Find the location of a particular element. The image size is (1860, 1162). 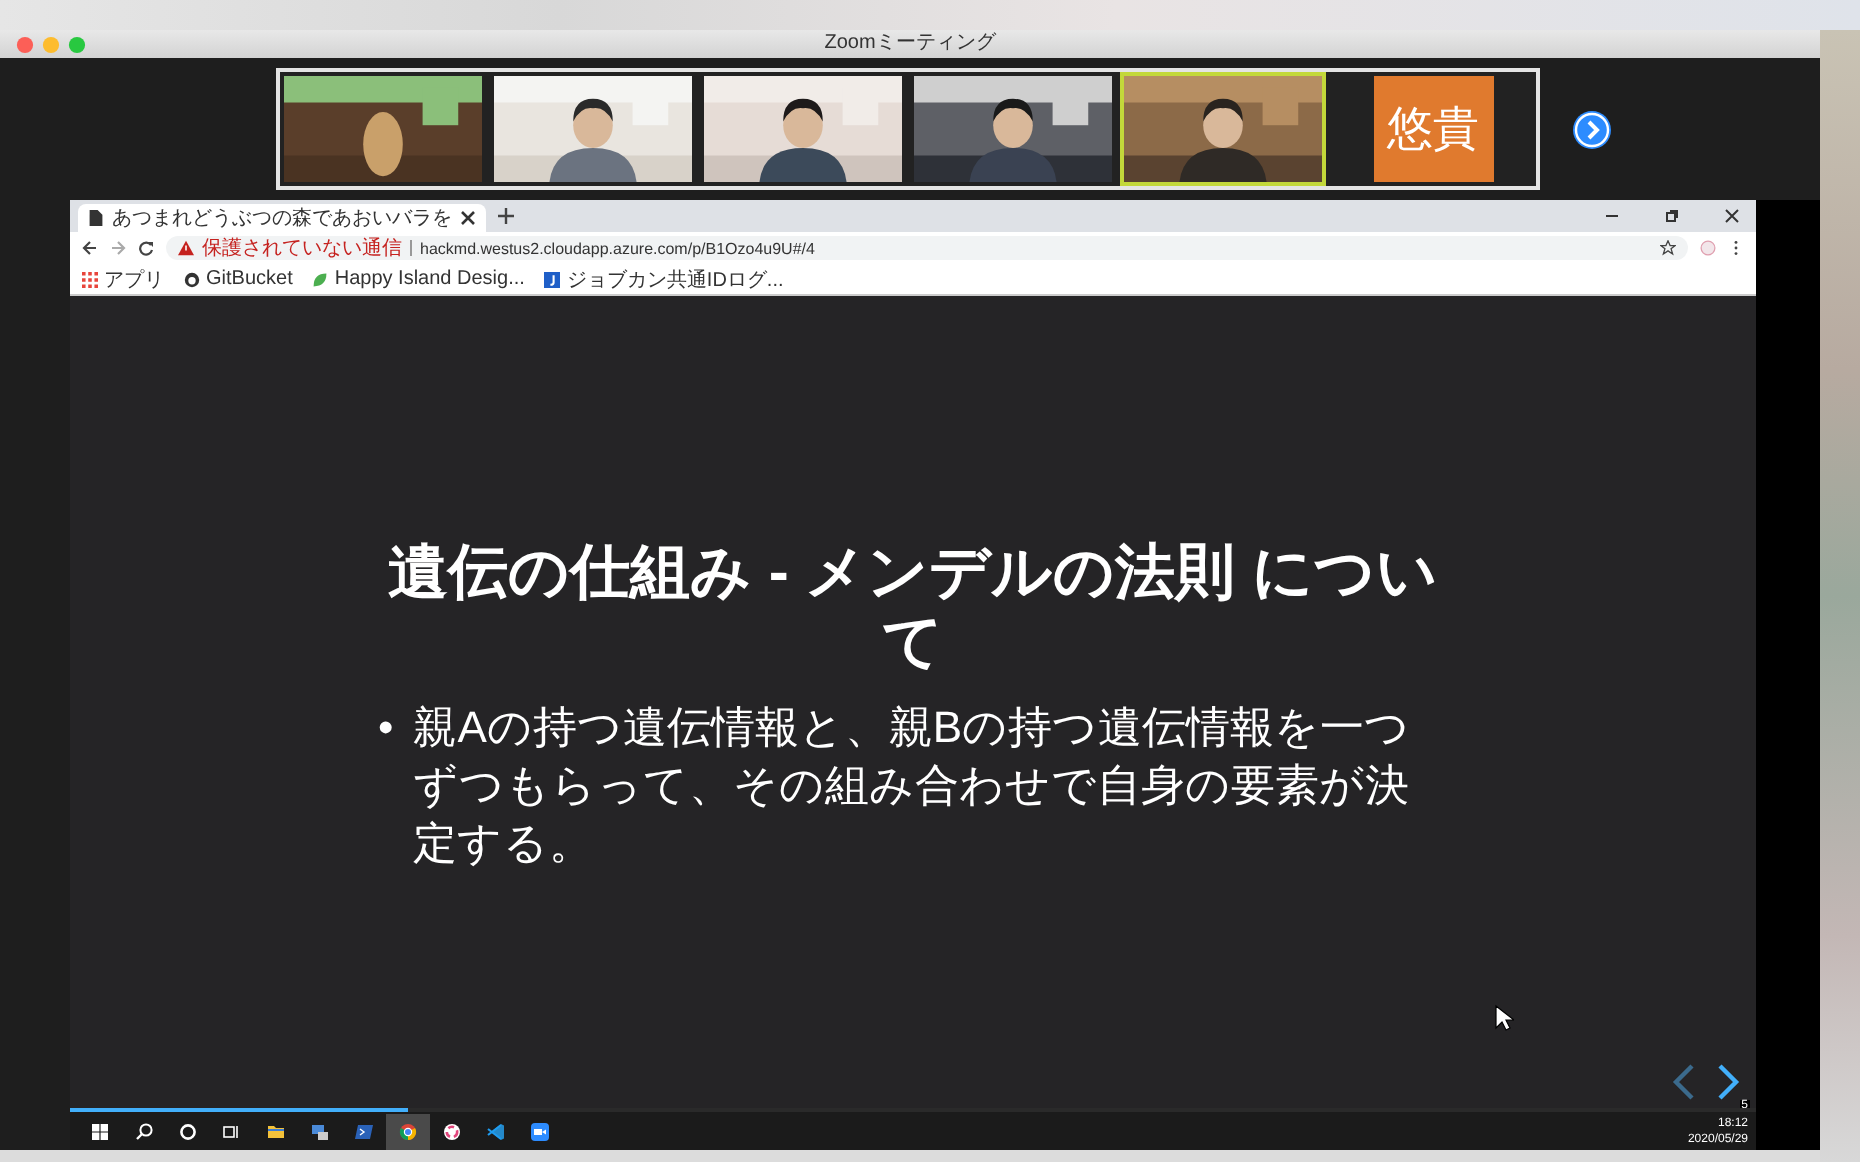

cursor-icon is located at coordinates (1504, 1018).